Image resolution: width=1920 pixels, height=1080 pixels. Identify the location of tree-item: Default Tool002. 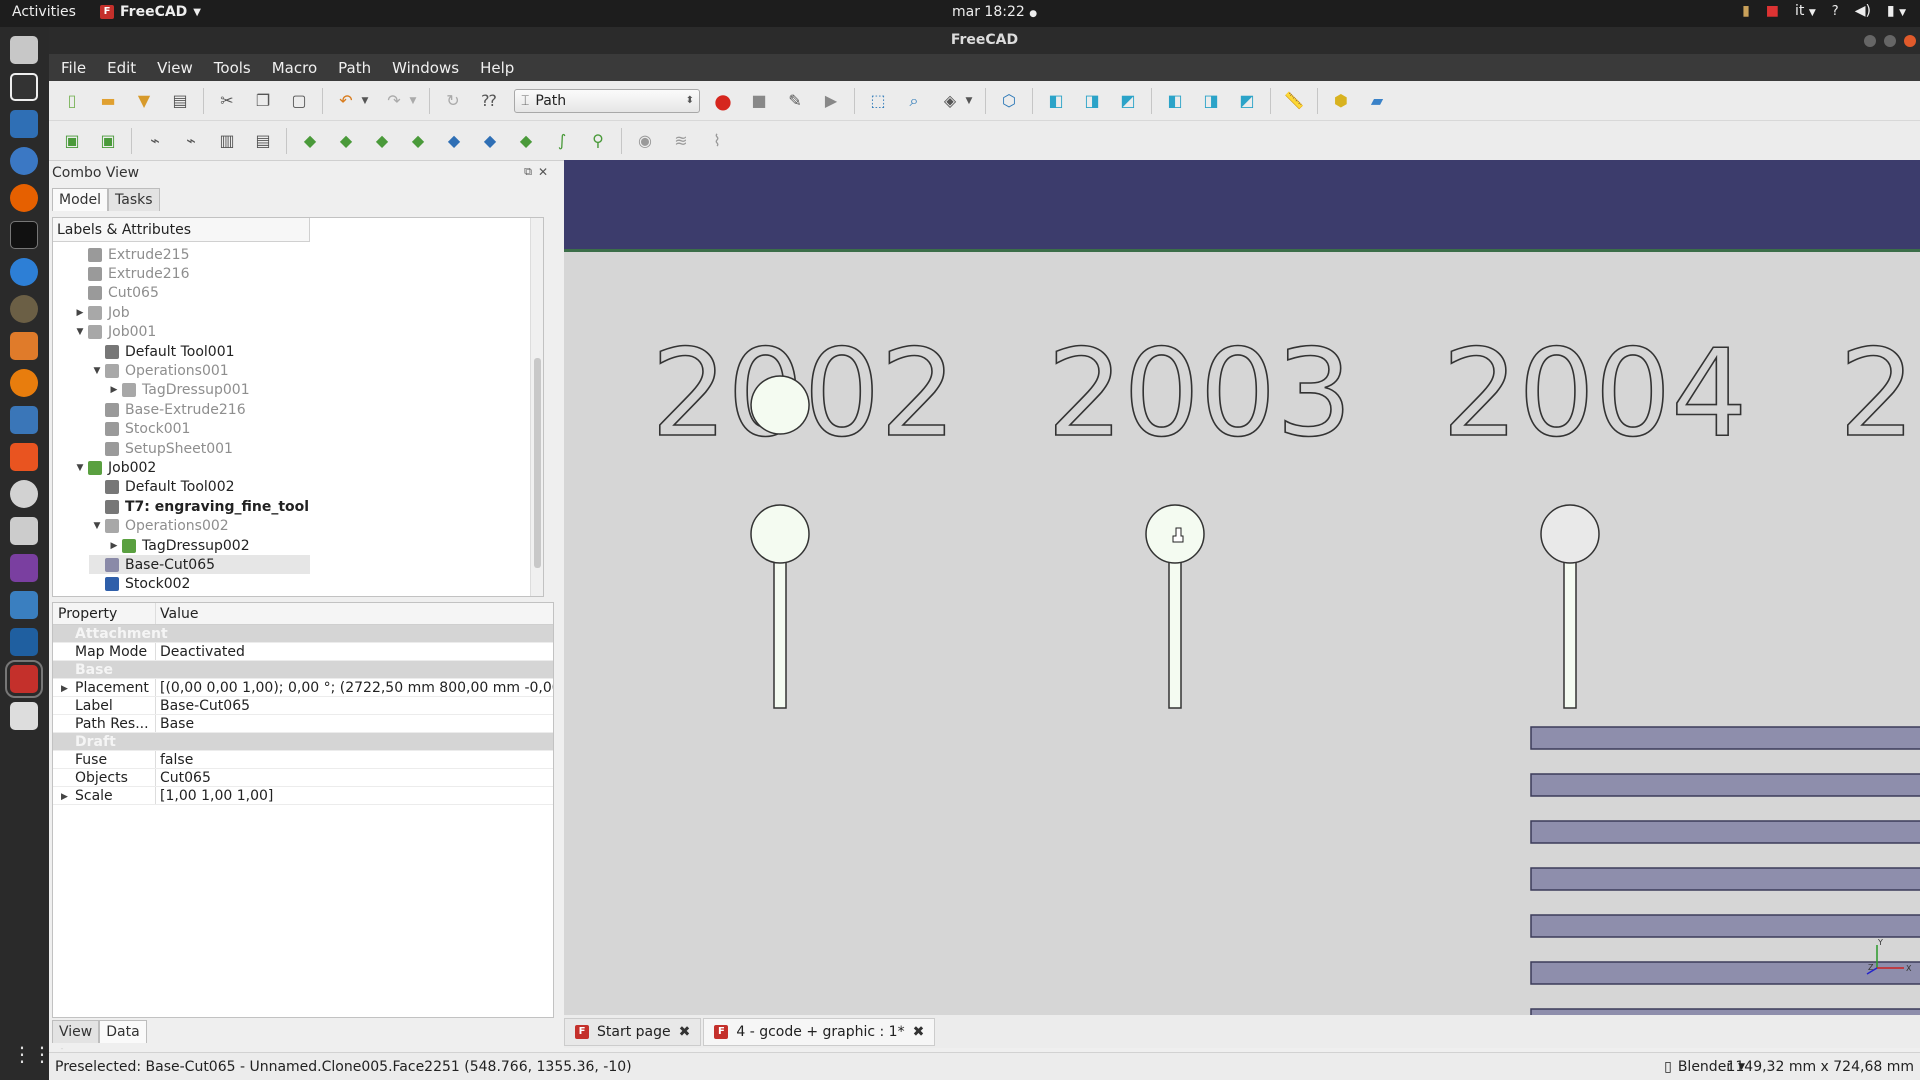
(162, 487).